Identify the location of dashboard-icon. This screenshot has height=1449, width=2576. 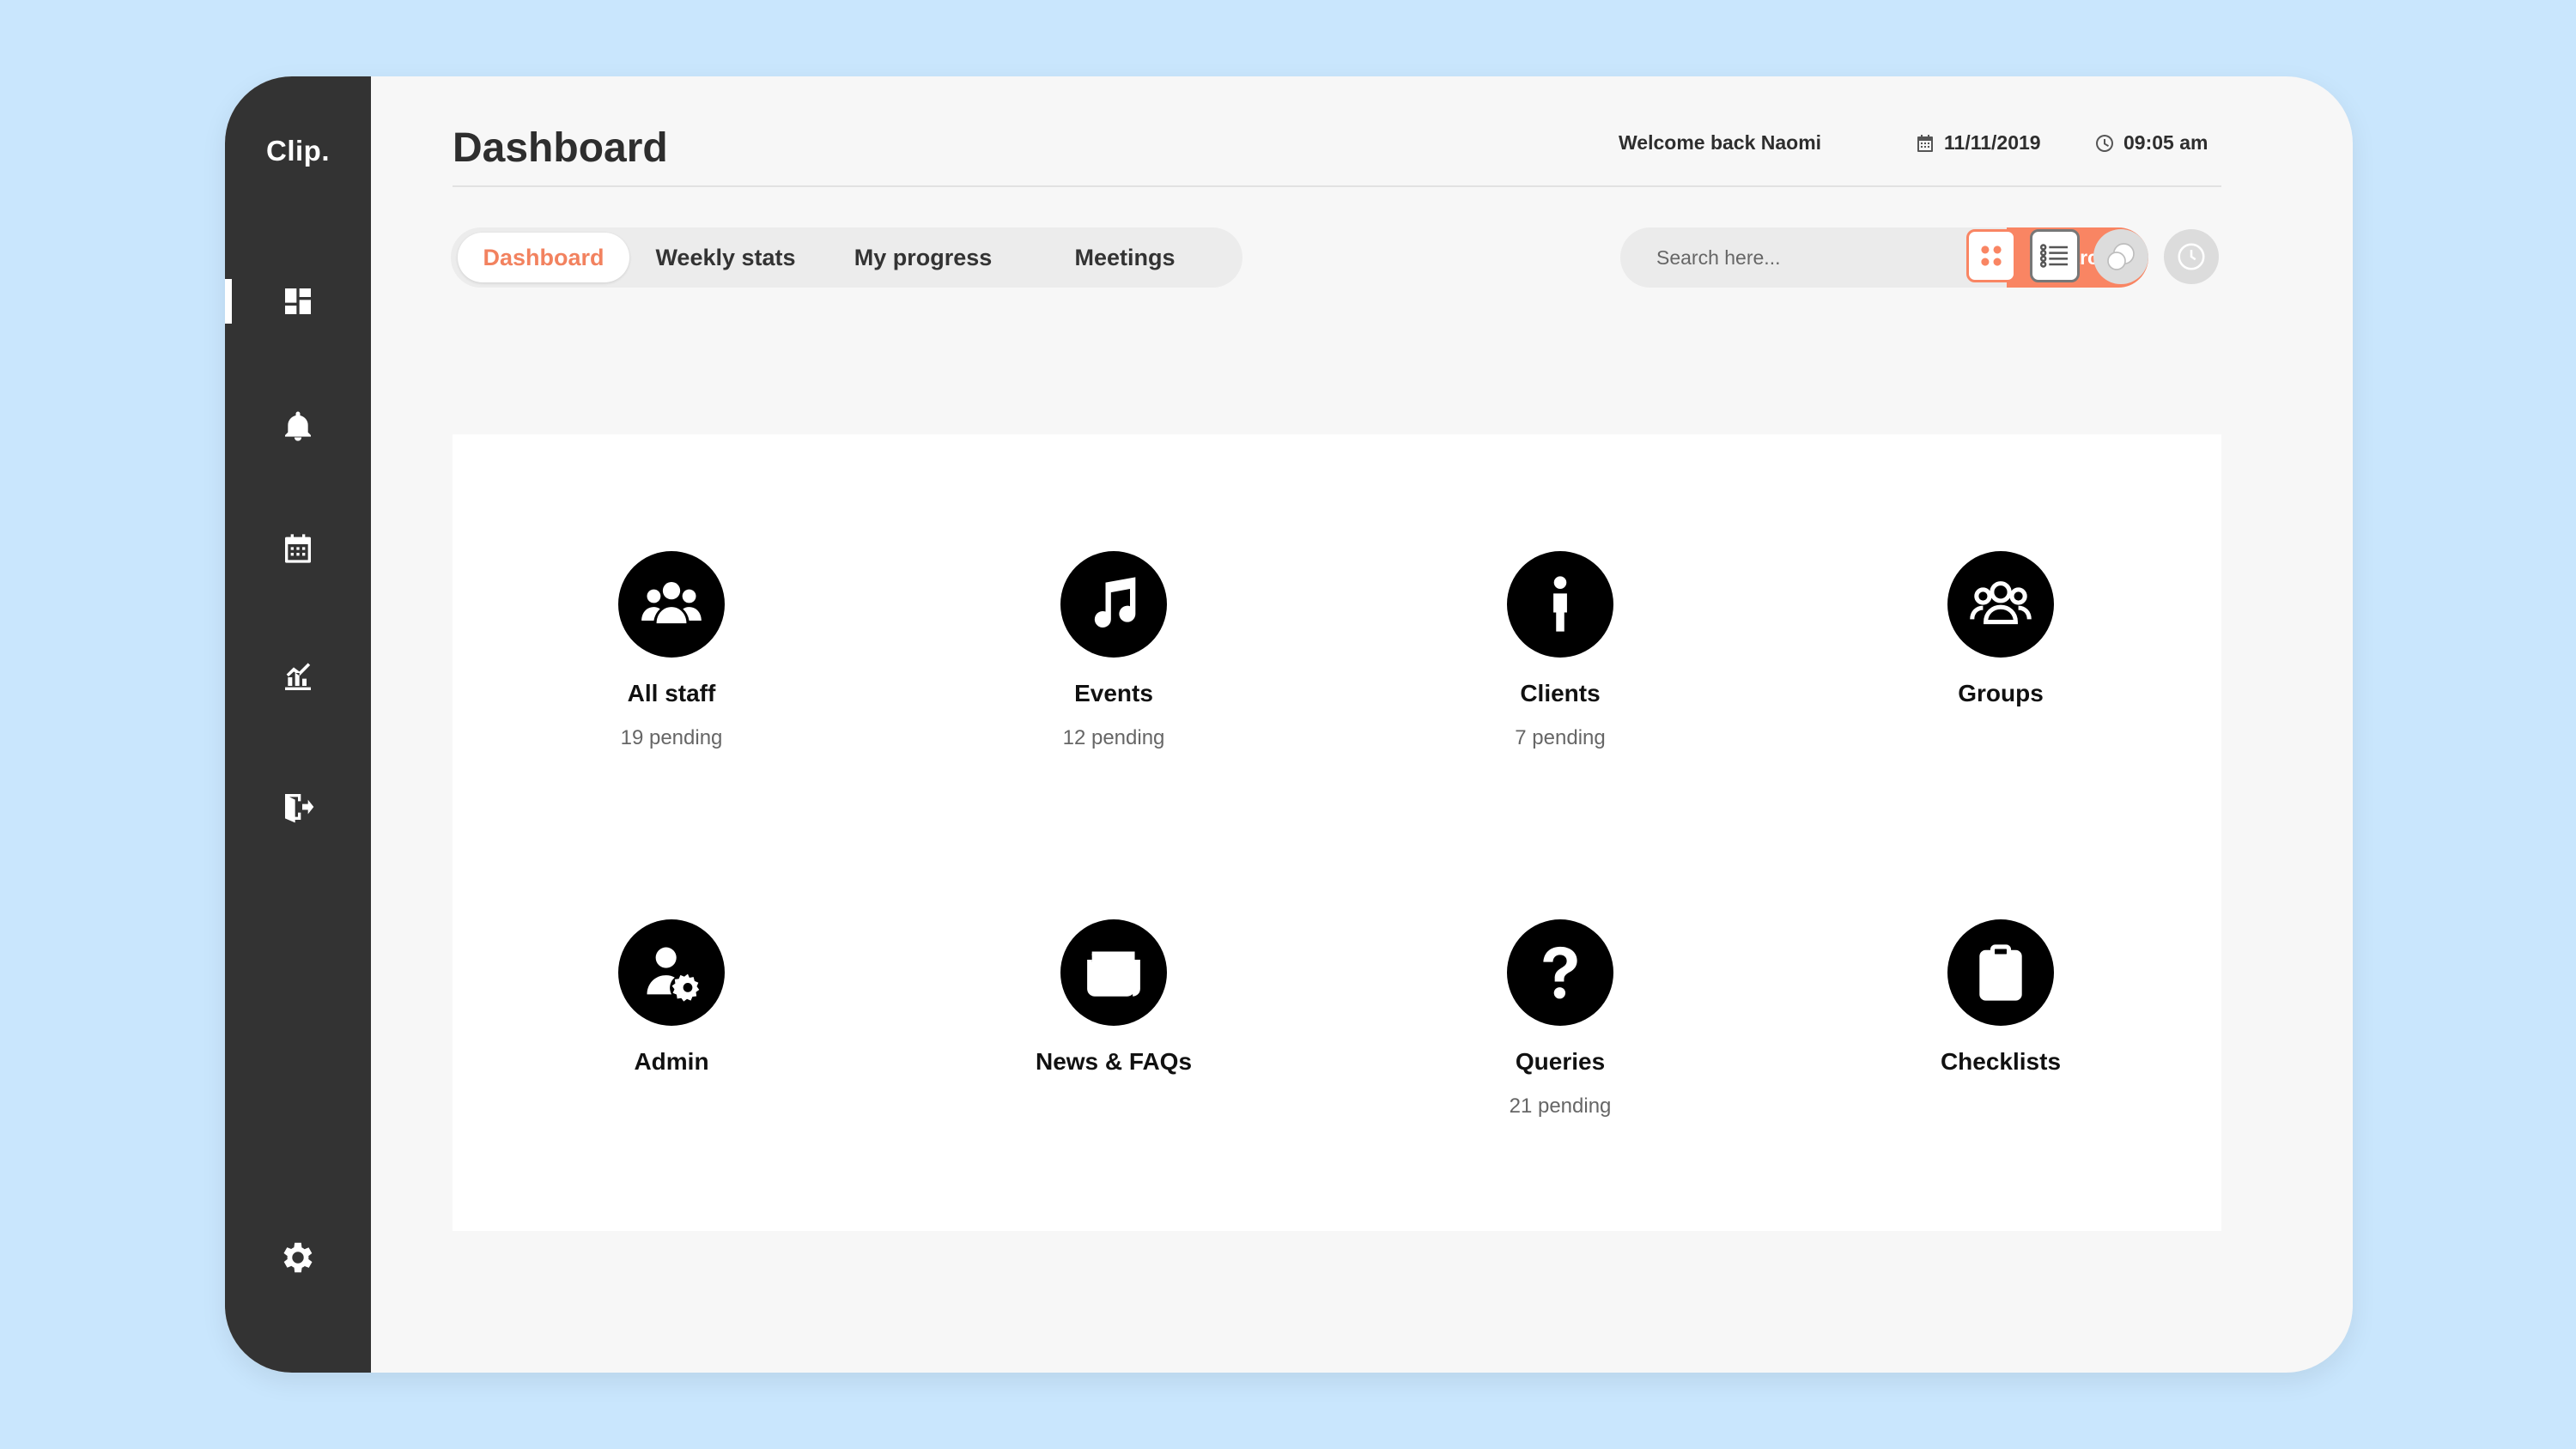
(298, 301).